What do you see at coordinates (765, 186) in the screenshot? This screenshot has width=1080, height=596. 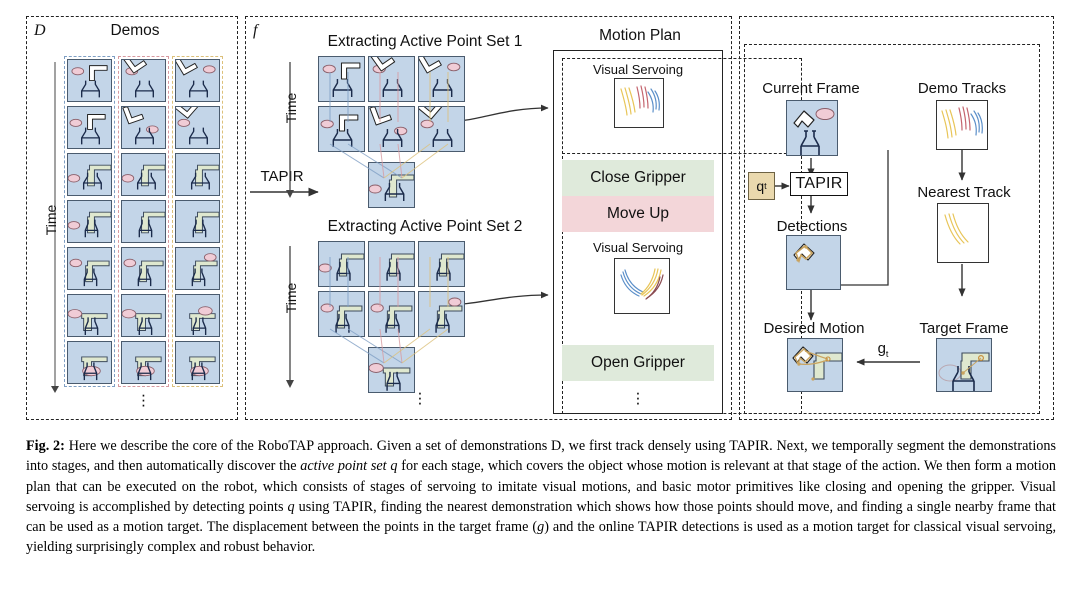 I see `q-token-subscript: t` at bounding box center [765, 186].